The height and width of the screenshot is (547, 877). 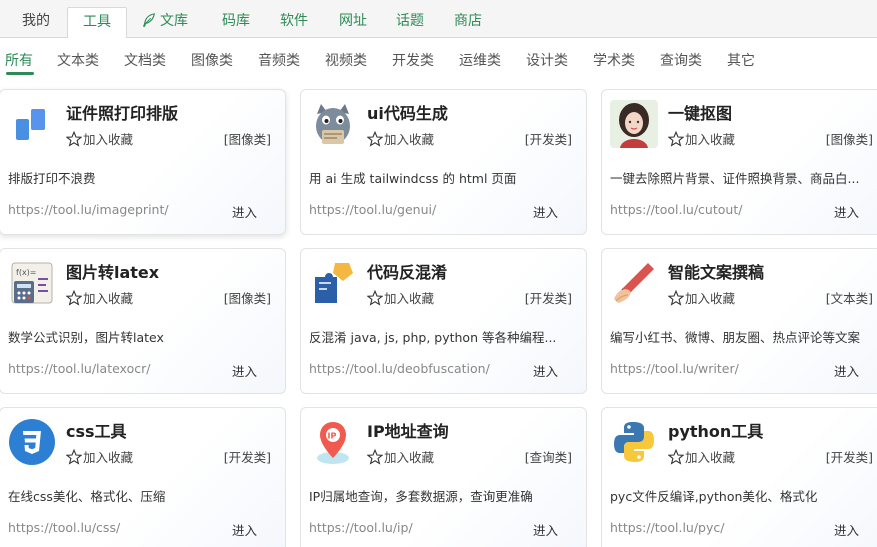 I want to click on tab-tools: 工具, so click(x=97, y=23).